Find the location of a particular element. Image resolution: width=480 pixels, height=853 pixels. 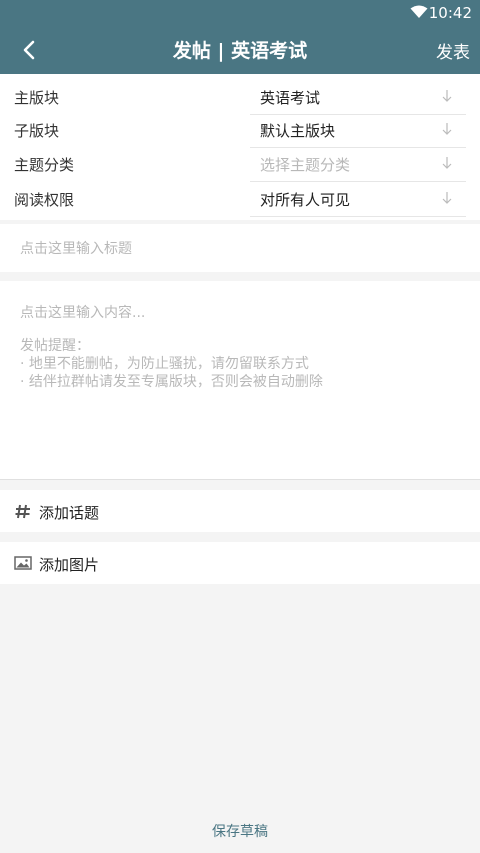

save-draft-button: 保存草稿 is located at coordinates (240, 831).